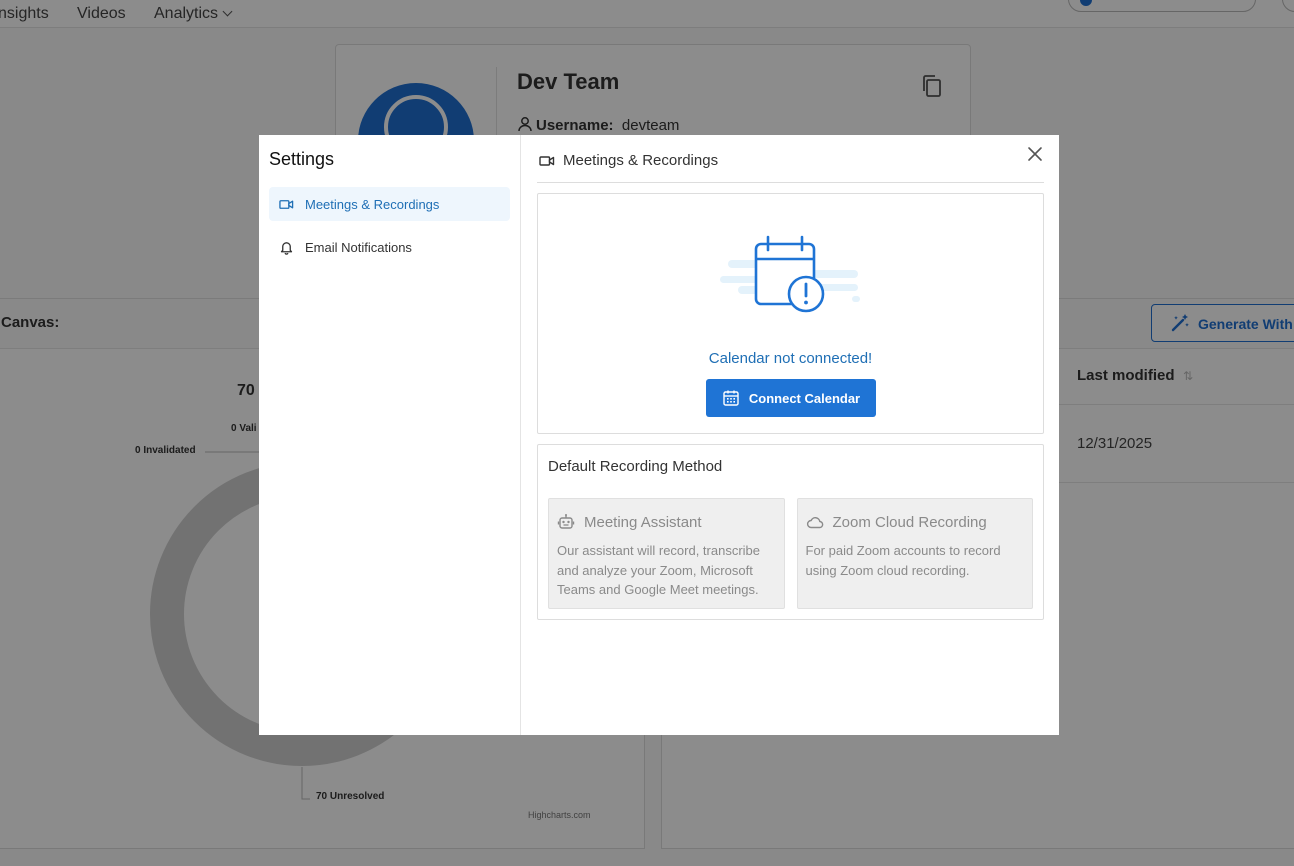 Image resolution: width=1294 pixels, height=866 pixels. Describe the element at coordinates (643, 522) in the screenshot. I see `option-label: Meeting Assistant` at that location.